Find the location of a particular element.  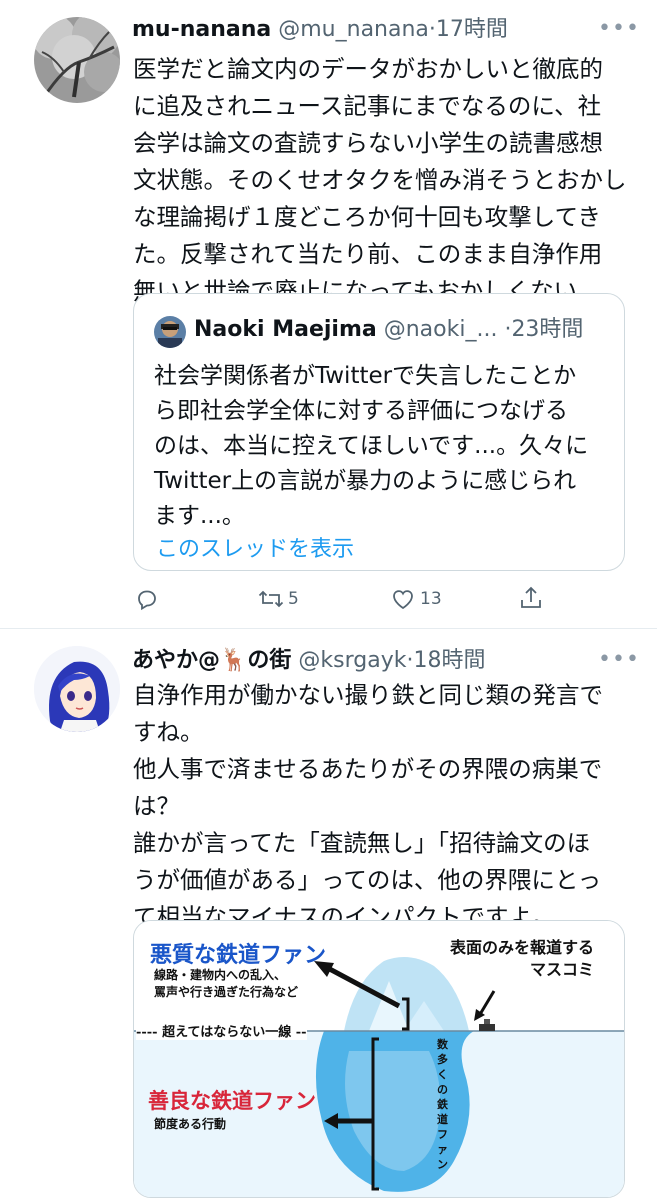

bad-fan-label: 悪質な鉄道ファン is located at coordinates (238, 955).